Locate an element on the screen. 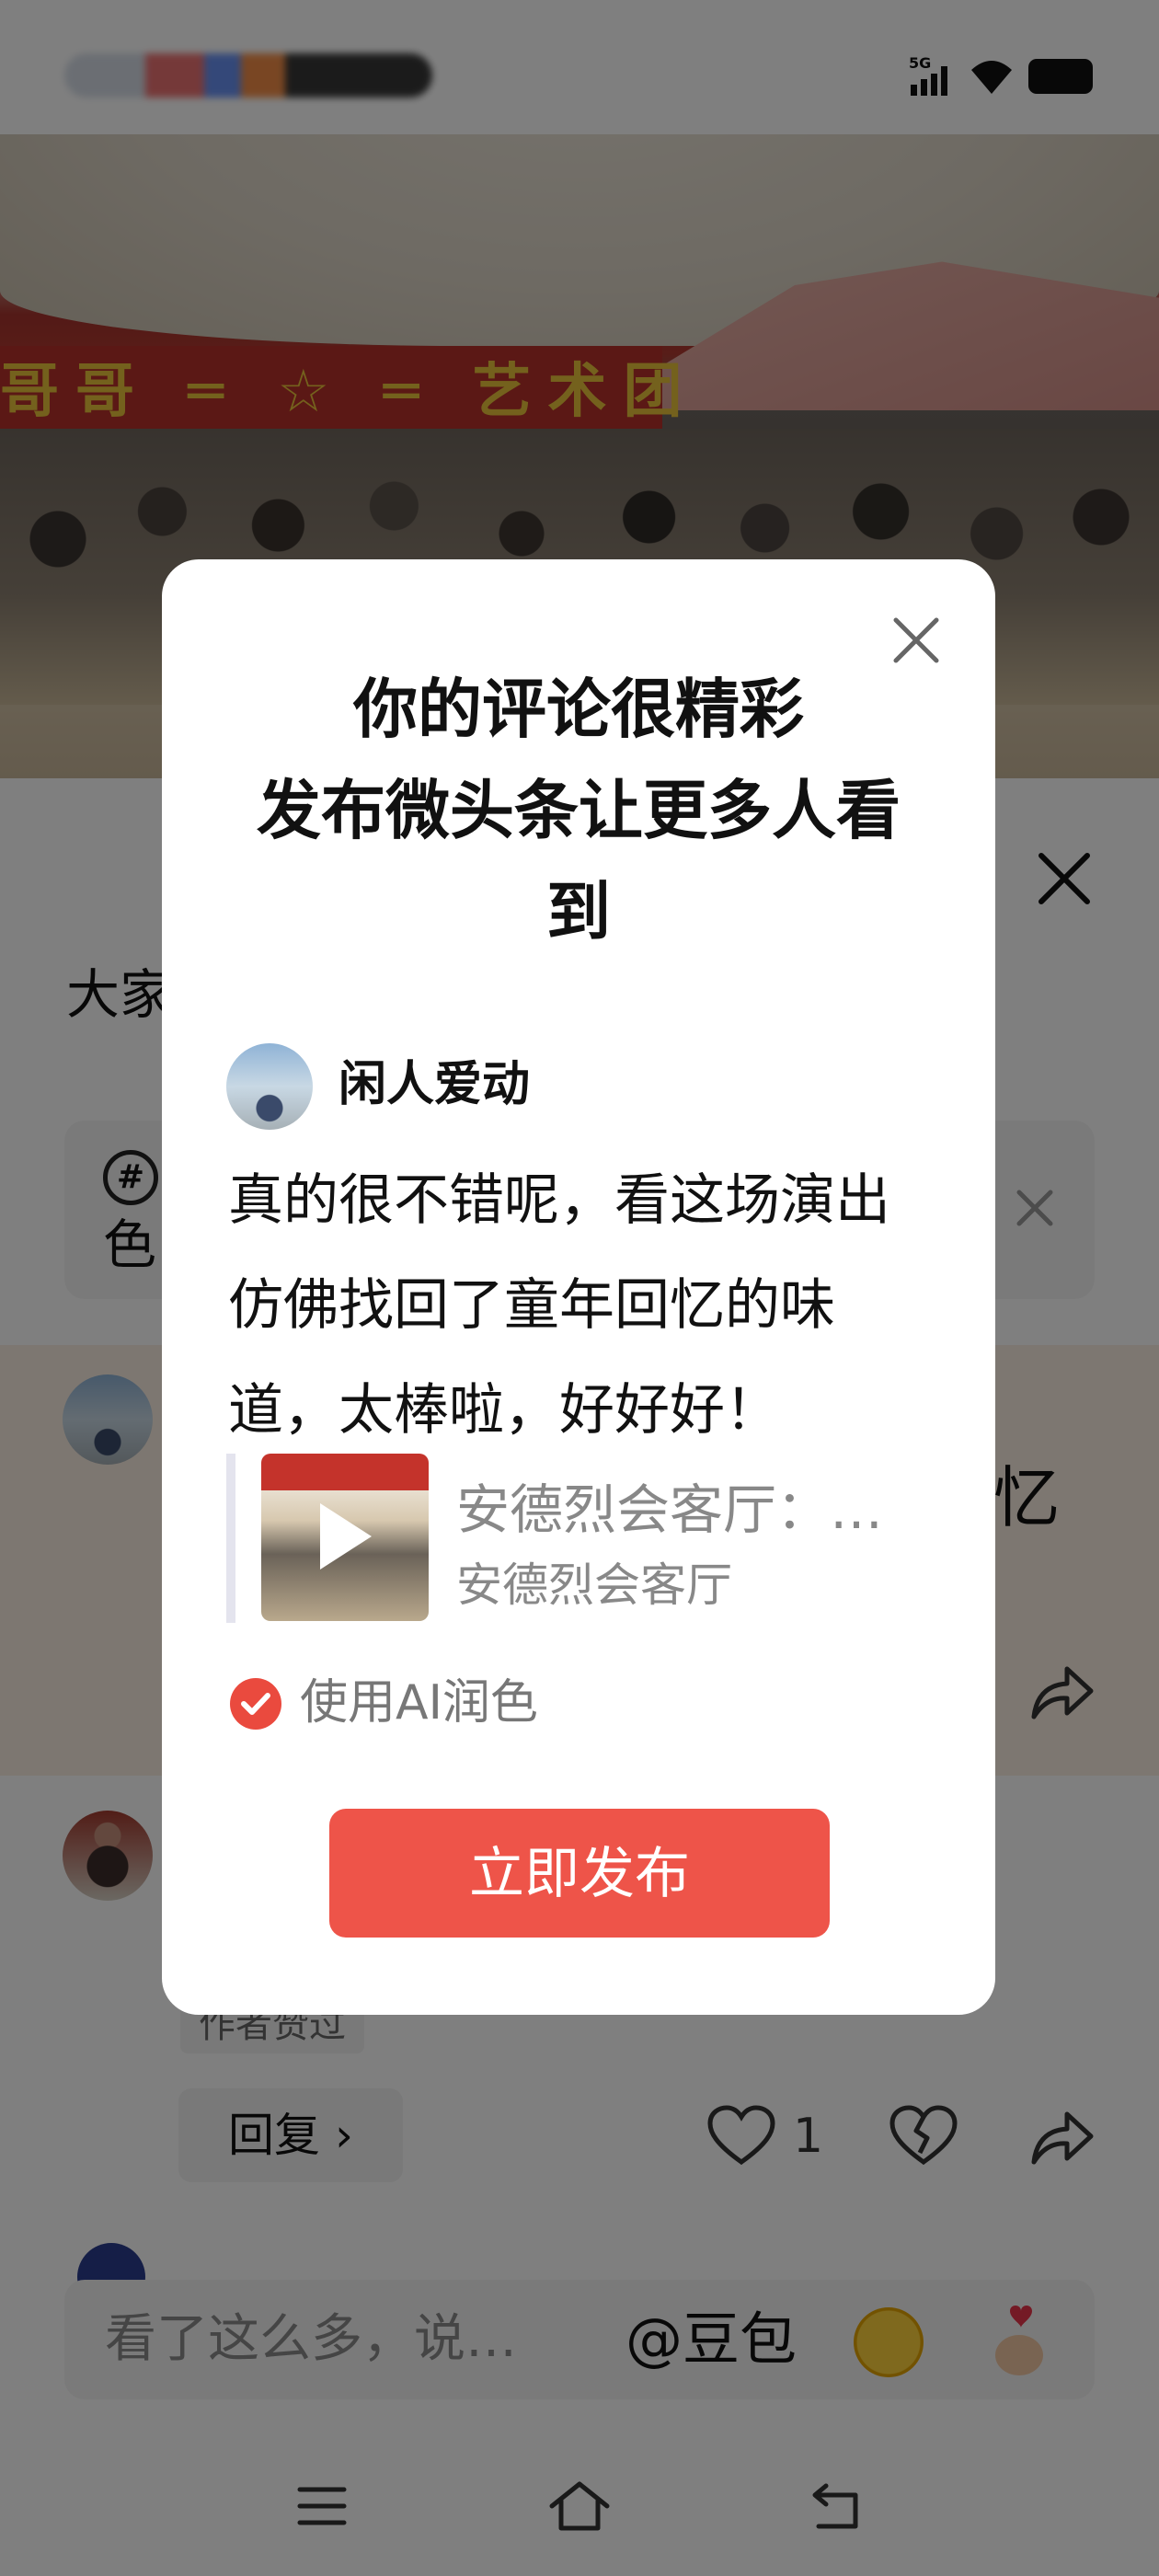 This screenshot has height=2576, width=1159. dialog-title-line: 你的评论很精彩 is located at coordinates (578, 709).